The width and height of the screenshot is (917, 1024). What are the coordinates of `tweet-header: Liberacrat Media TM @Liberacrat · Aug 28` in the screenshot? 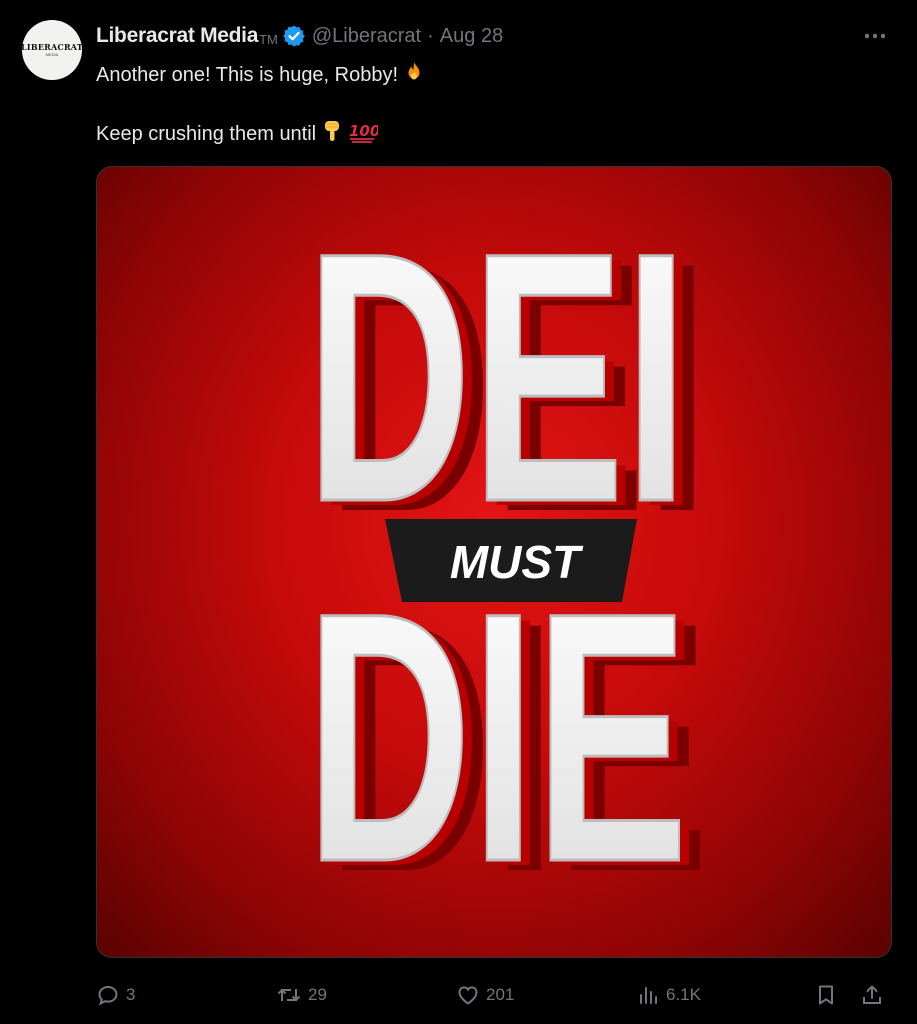 It's located at (299, 36).